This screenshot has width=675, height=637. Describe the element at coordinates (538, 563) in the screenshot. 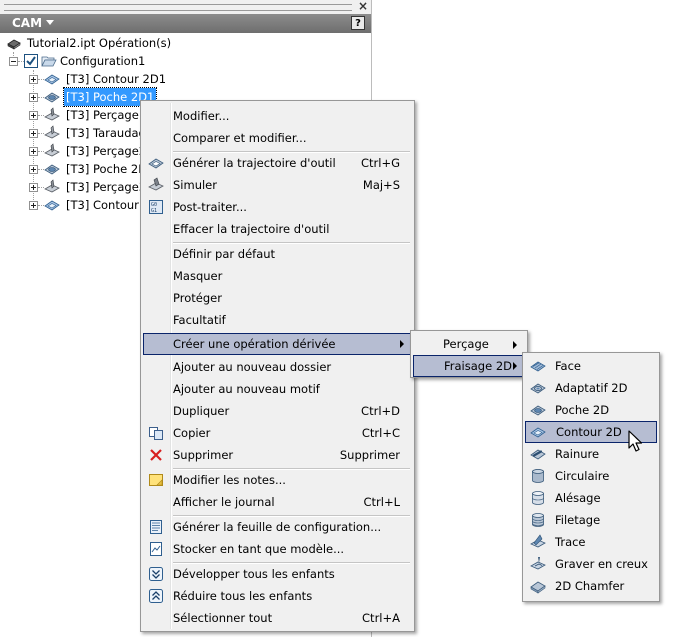

I see `engrave-icon` at that location.